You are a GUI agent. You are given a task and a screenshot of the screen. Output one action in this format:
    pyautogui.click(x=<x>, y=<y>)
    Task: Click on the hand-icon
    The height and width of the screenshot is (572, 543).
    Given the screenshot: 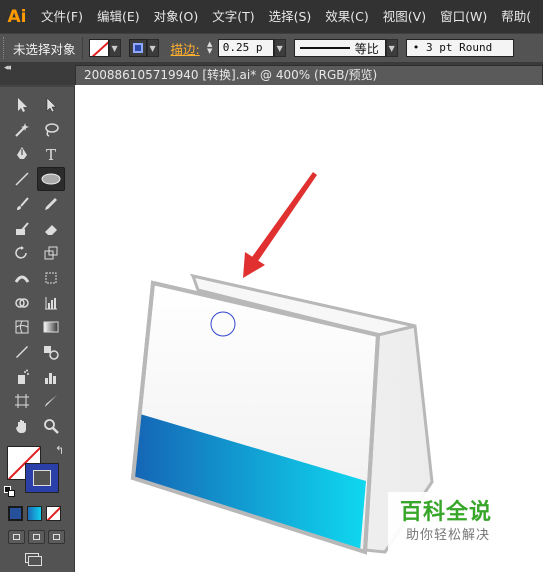 What is the action you would take?
    pyautogui.click(x=21, y=427)
    